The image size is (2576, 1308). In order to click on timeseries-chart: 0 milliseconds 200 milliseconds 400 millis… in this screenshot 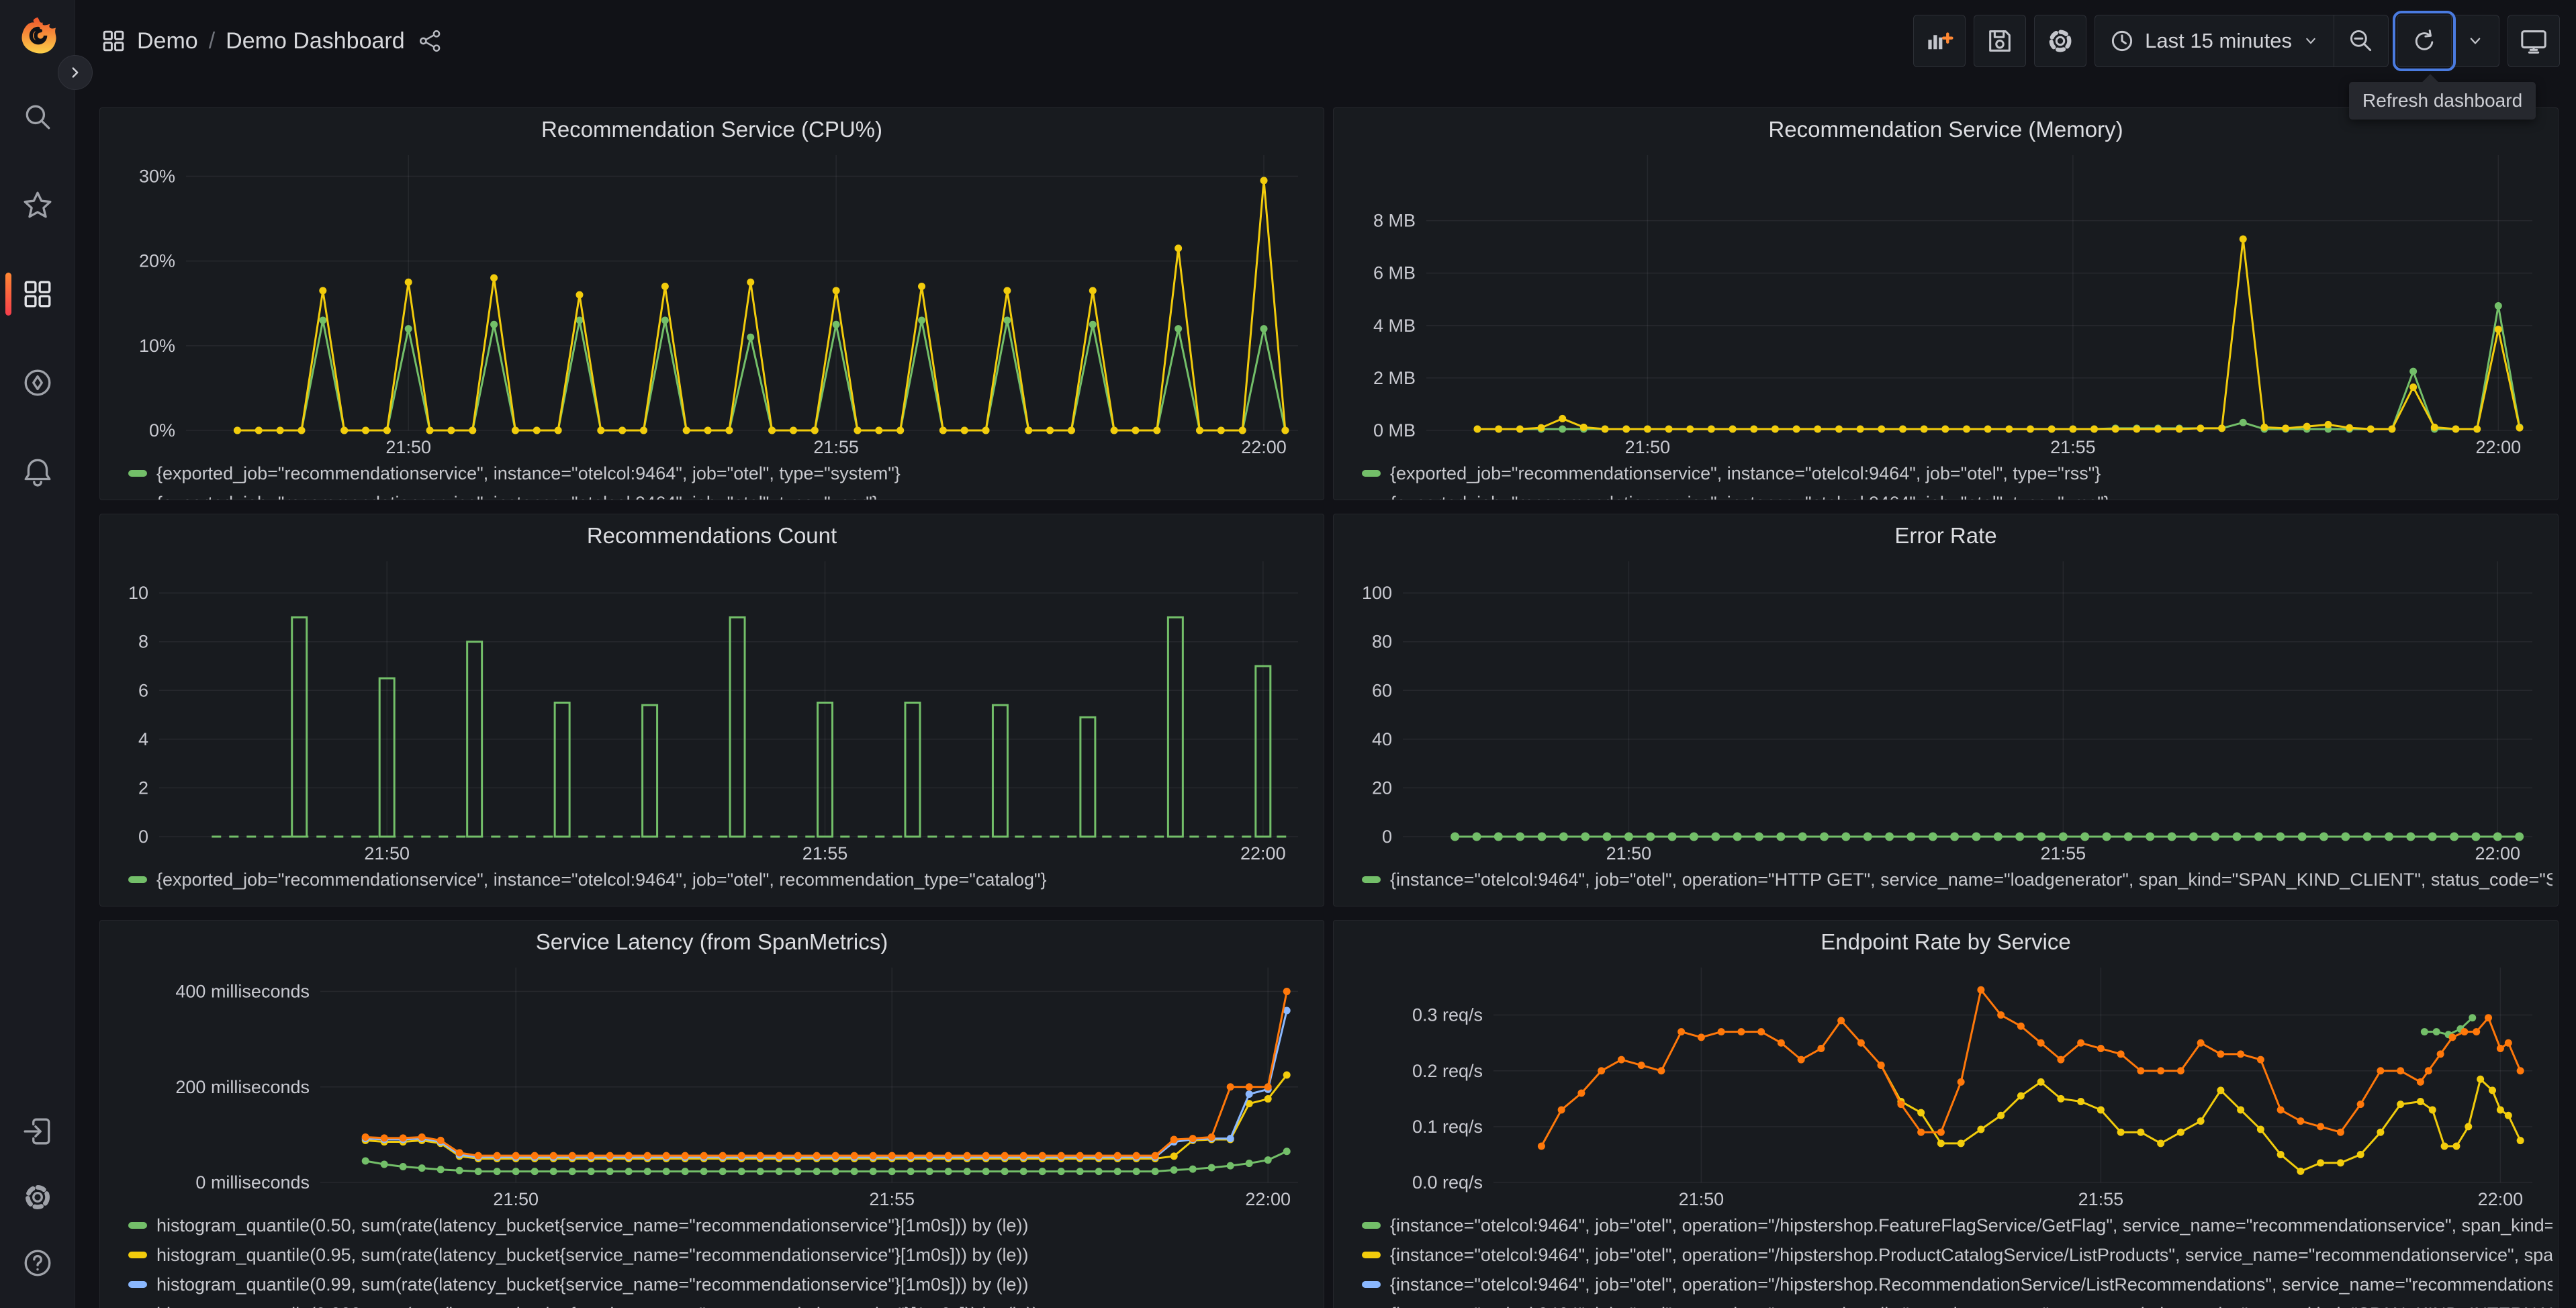, I will do `click(711, 1085)`.